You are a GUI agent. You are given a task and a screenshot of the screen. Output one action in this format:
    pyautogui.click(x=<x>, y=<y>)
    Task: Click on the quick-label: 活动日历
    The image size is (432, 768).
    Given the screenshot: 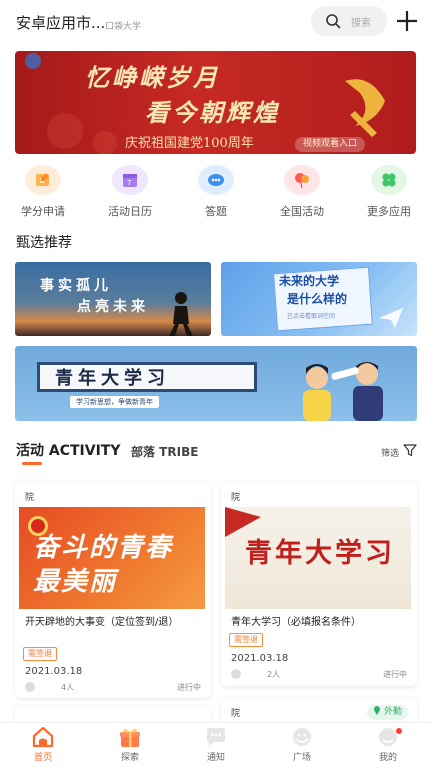 What is the action you would take?
    pyautogui.click(x=130, y=211)
    